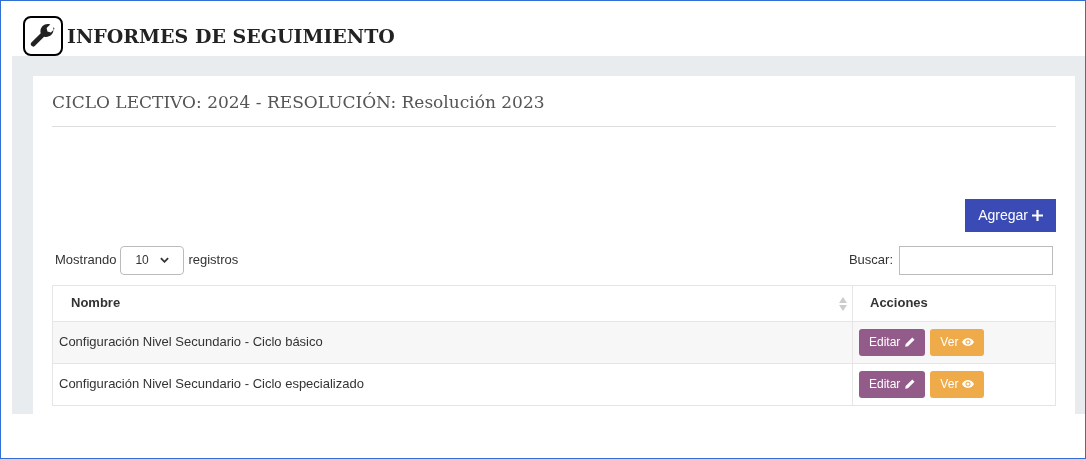 This screenshot has height=459, width=1086. Describe the element at coordinates (452, 303) in the screenshot. I see `column-header: Nombre` at that location.